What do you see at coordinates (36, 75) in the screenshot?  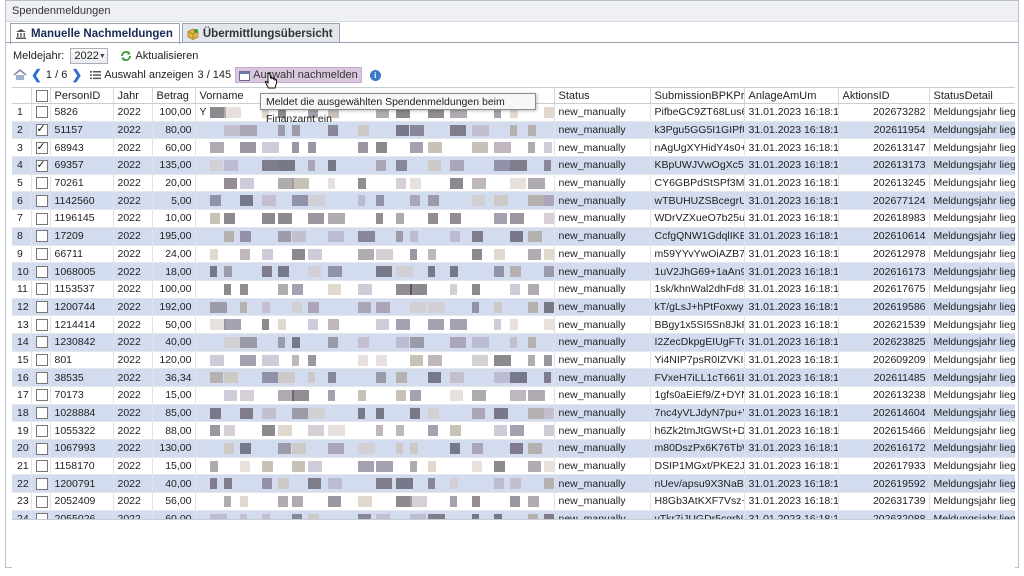 I see `previous-page-button: ❮` at bounding box center [36, 75].